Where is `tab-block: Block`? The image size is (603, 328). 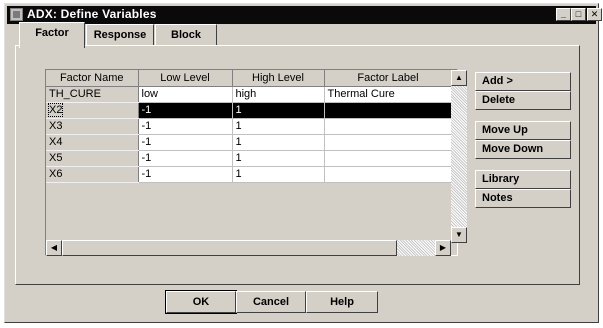
tab-block: Block is located at coordinates (186, 35).